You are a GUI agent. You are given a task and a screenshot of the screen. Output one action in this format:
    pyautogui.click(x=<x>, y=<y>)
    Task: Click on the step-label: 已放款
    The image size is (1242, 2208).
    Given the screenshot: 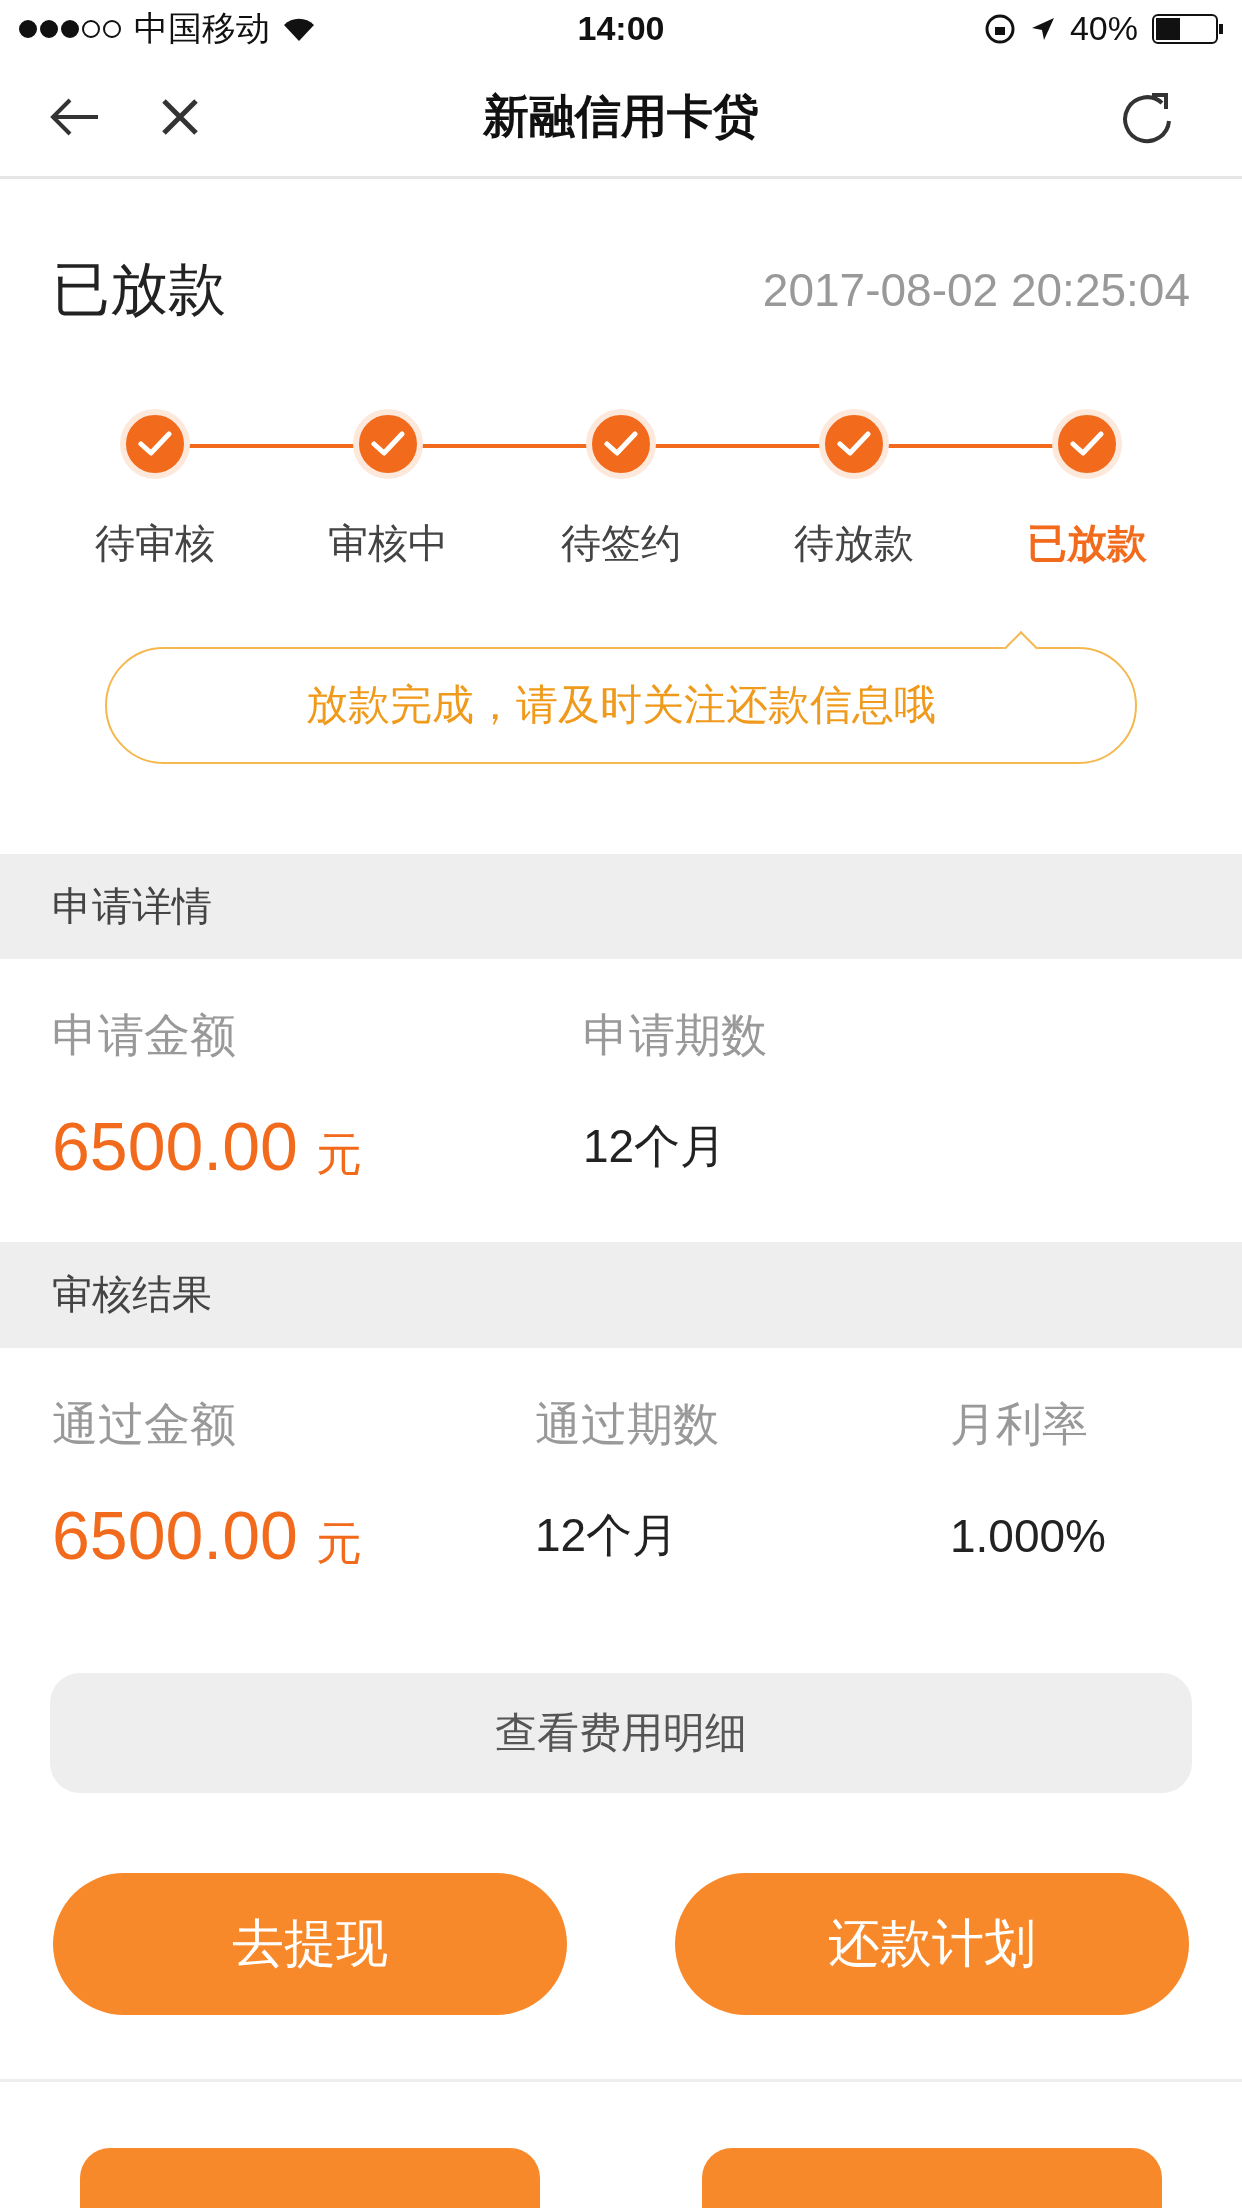 What is the action you would take?
    pyautogui.click(x=1087, y=543)
    